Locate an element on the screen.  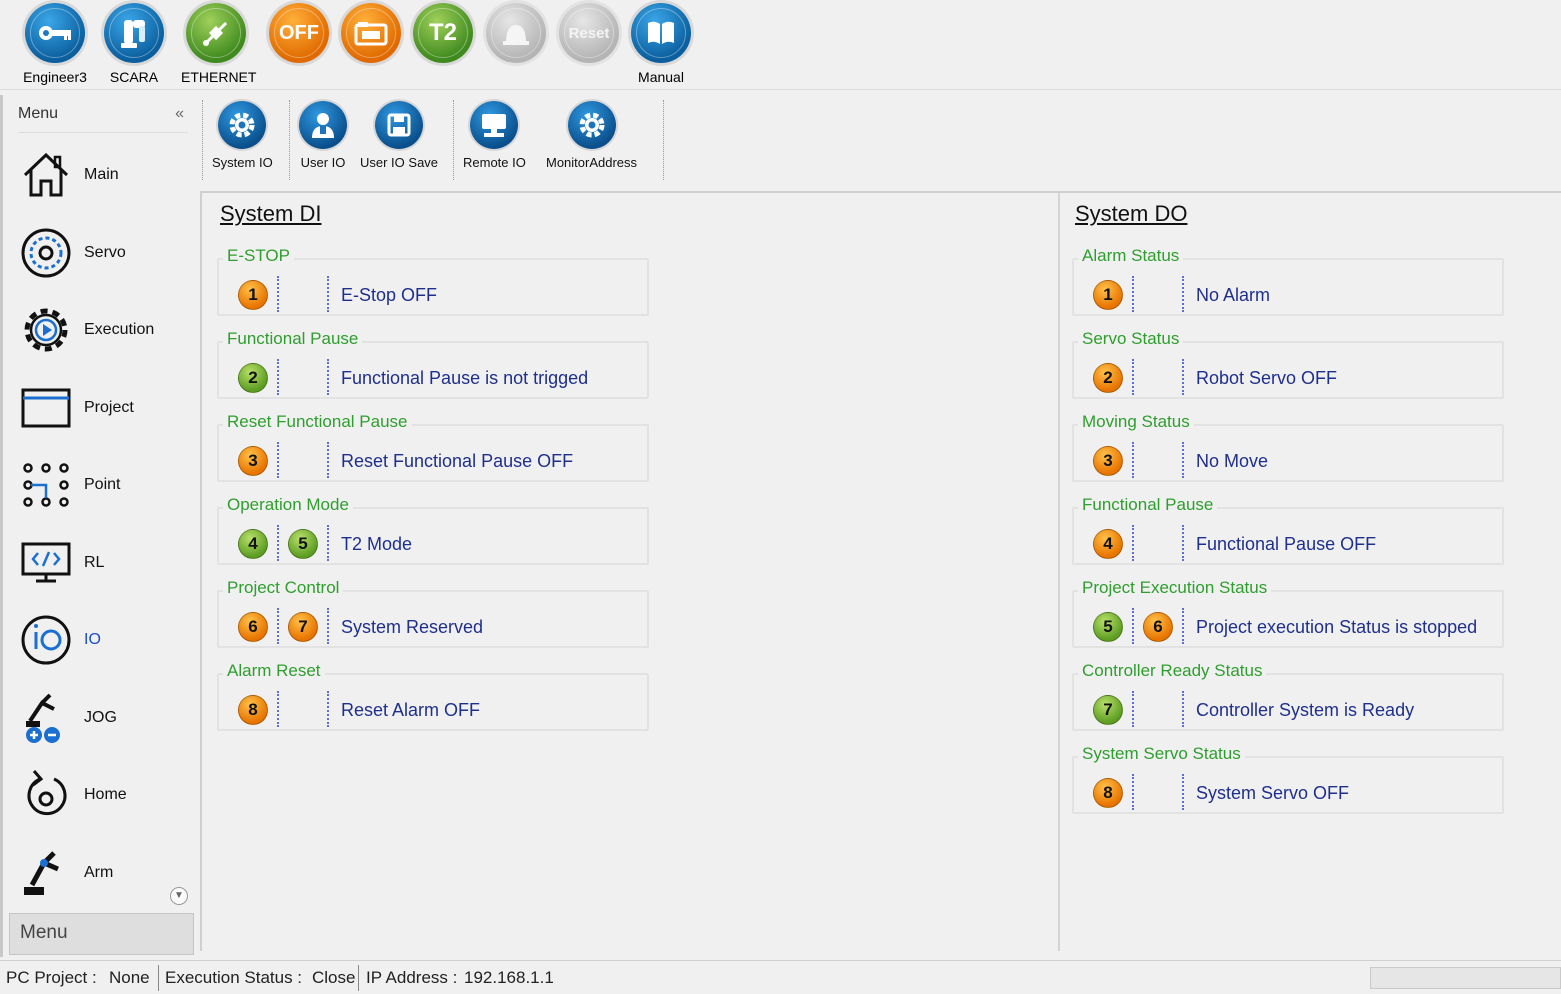
system-do-group-legend: Project Execution Status is located at coordinates (1175, 588).